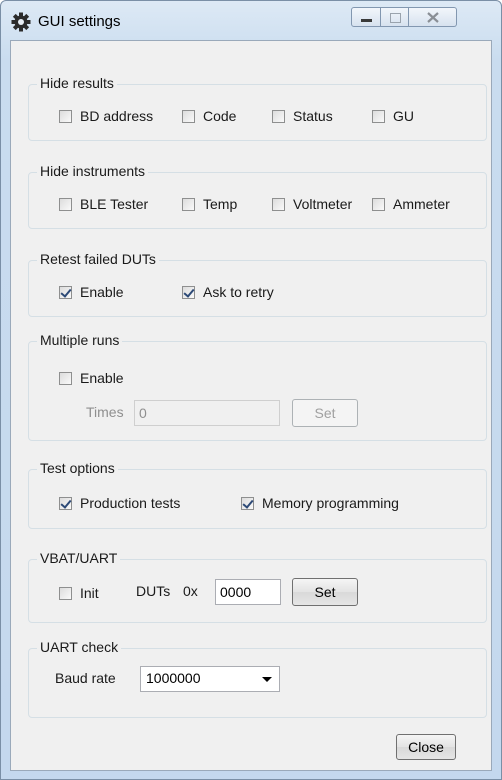 This screenshot has width=502, height=780. What do you see at coordinates (105, 412) in the screenshot?
I see `times-label: Times` at bounding box center [105, 412].